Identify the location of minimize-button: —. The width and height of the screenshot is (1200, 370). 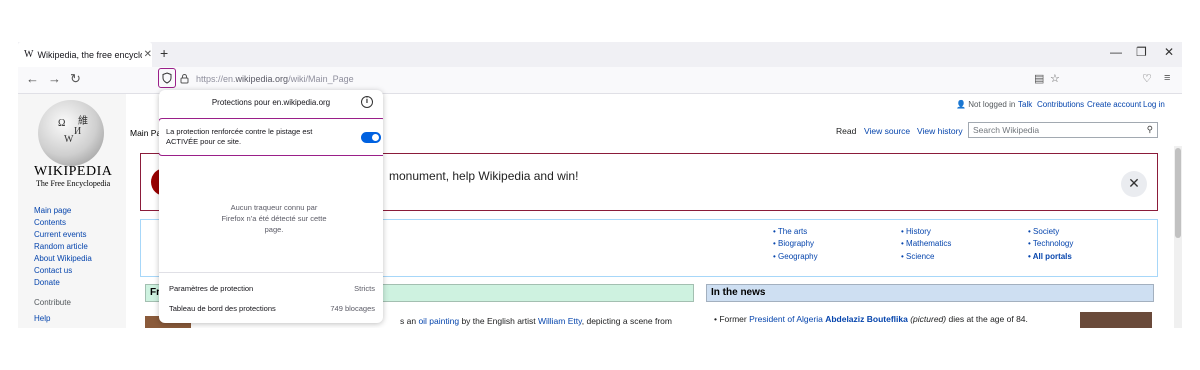
(1116, 52).